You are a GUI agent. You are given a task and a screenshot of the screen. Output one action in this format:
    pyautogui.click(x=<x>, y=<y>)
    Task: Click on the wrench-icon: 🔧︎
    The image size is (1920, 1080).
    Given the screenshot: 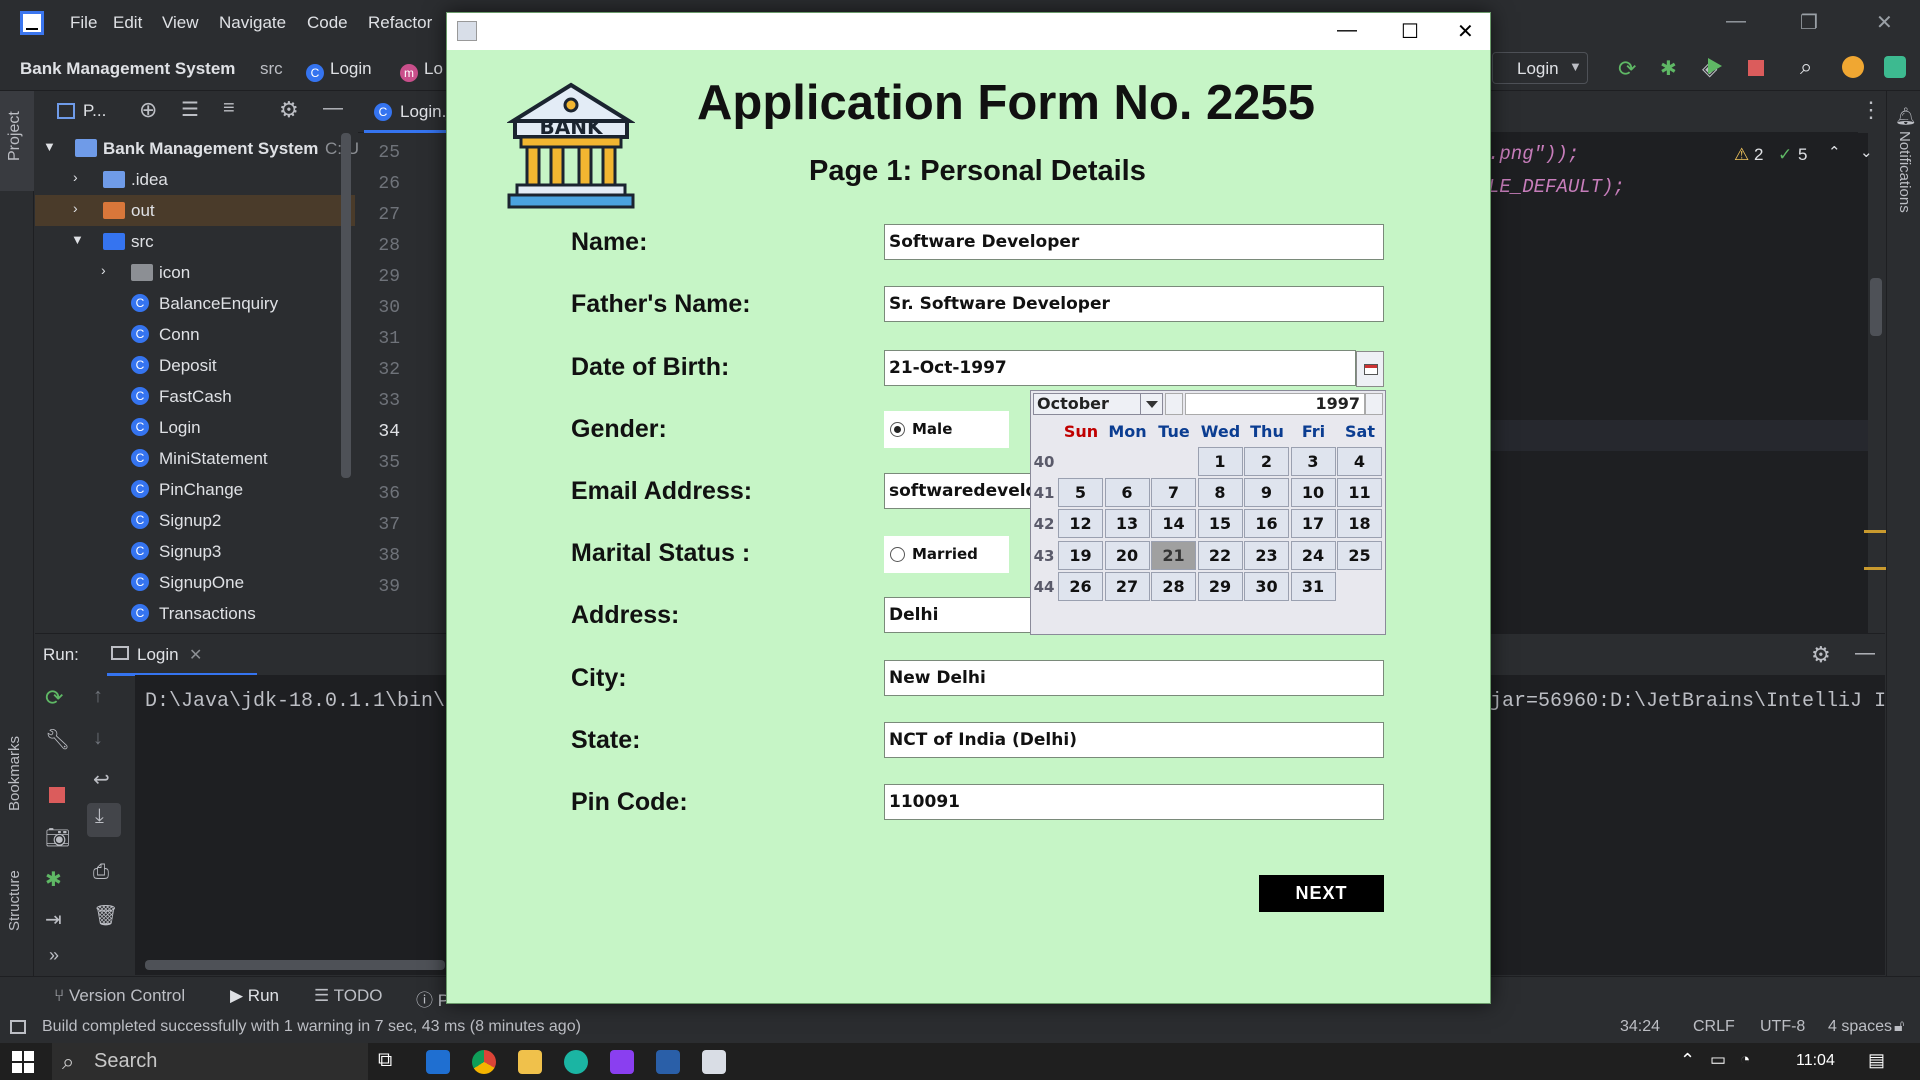 What is the action you would take?
    pyautogui.click(x=57, y=739)
    